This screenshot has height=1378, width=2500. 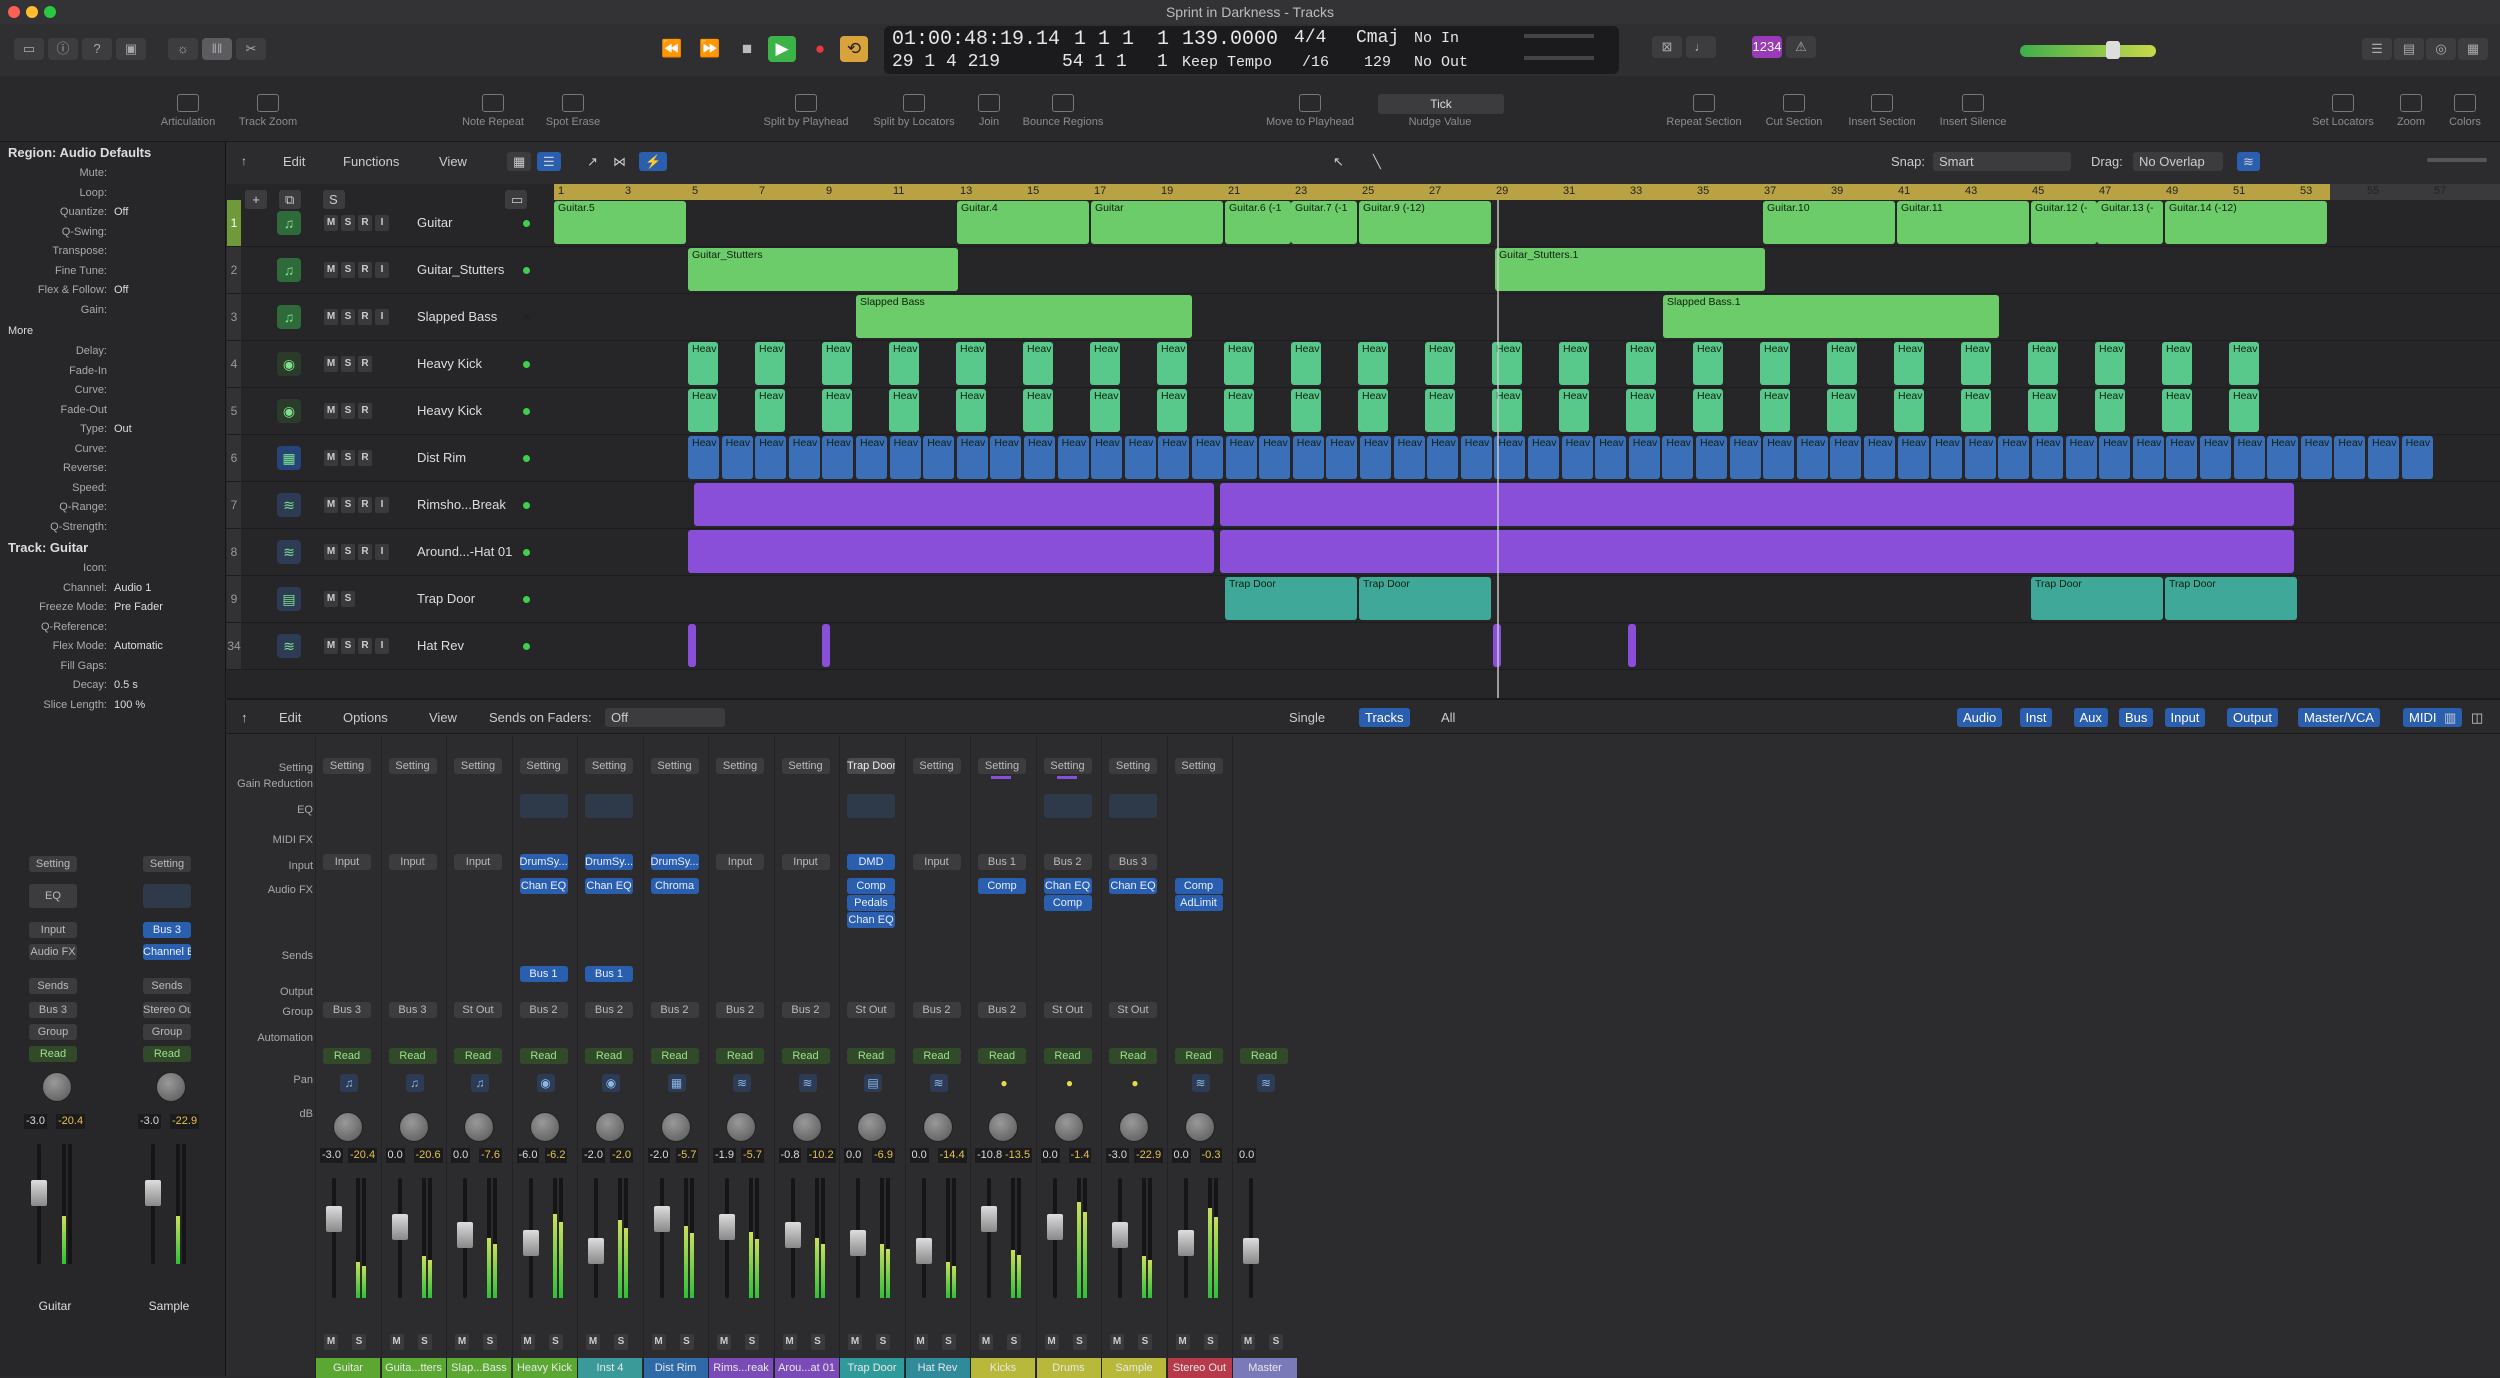 What do you see at coordinates (53, 986) in the screenshot?
I see `sends-slot: Sends` at bounding box center [53, 986].